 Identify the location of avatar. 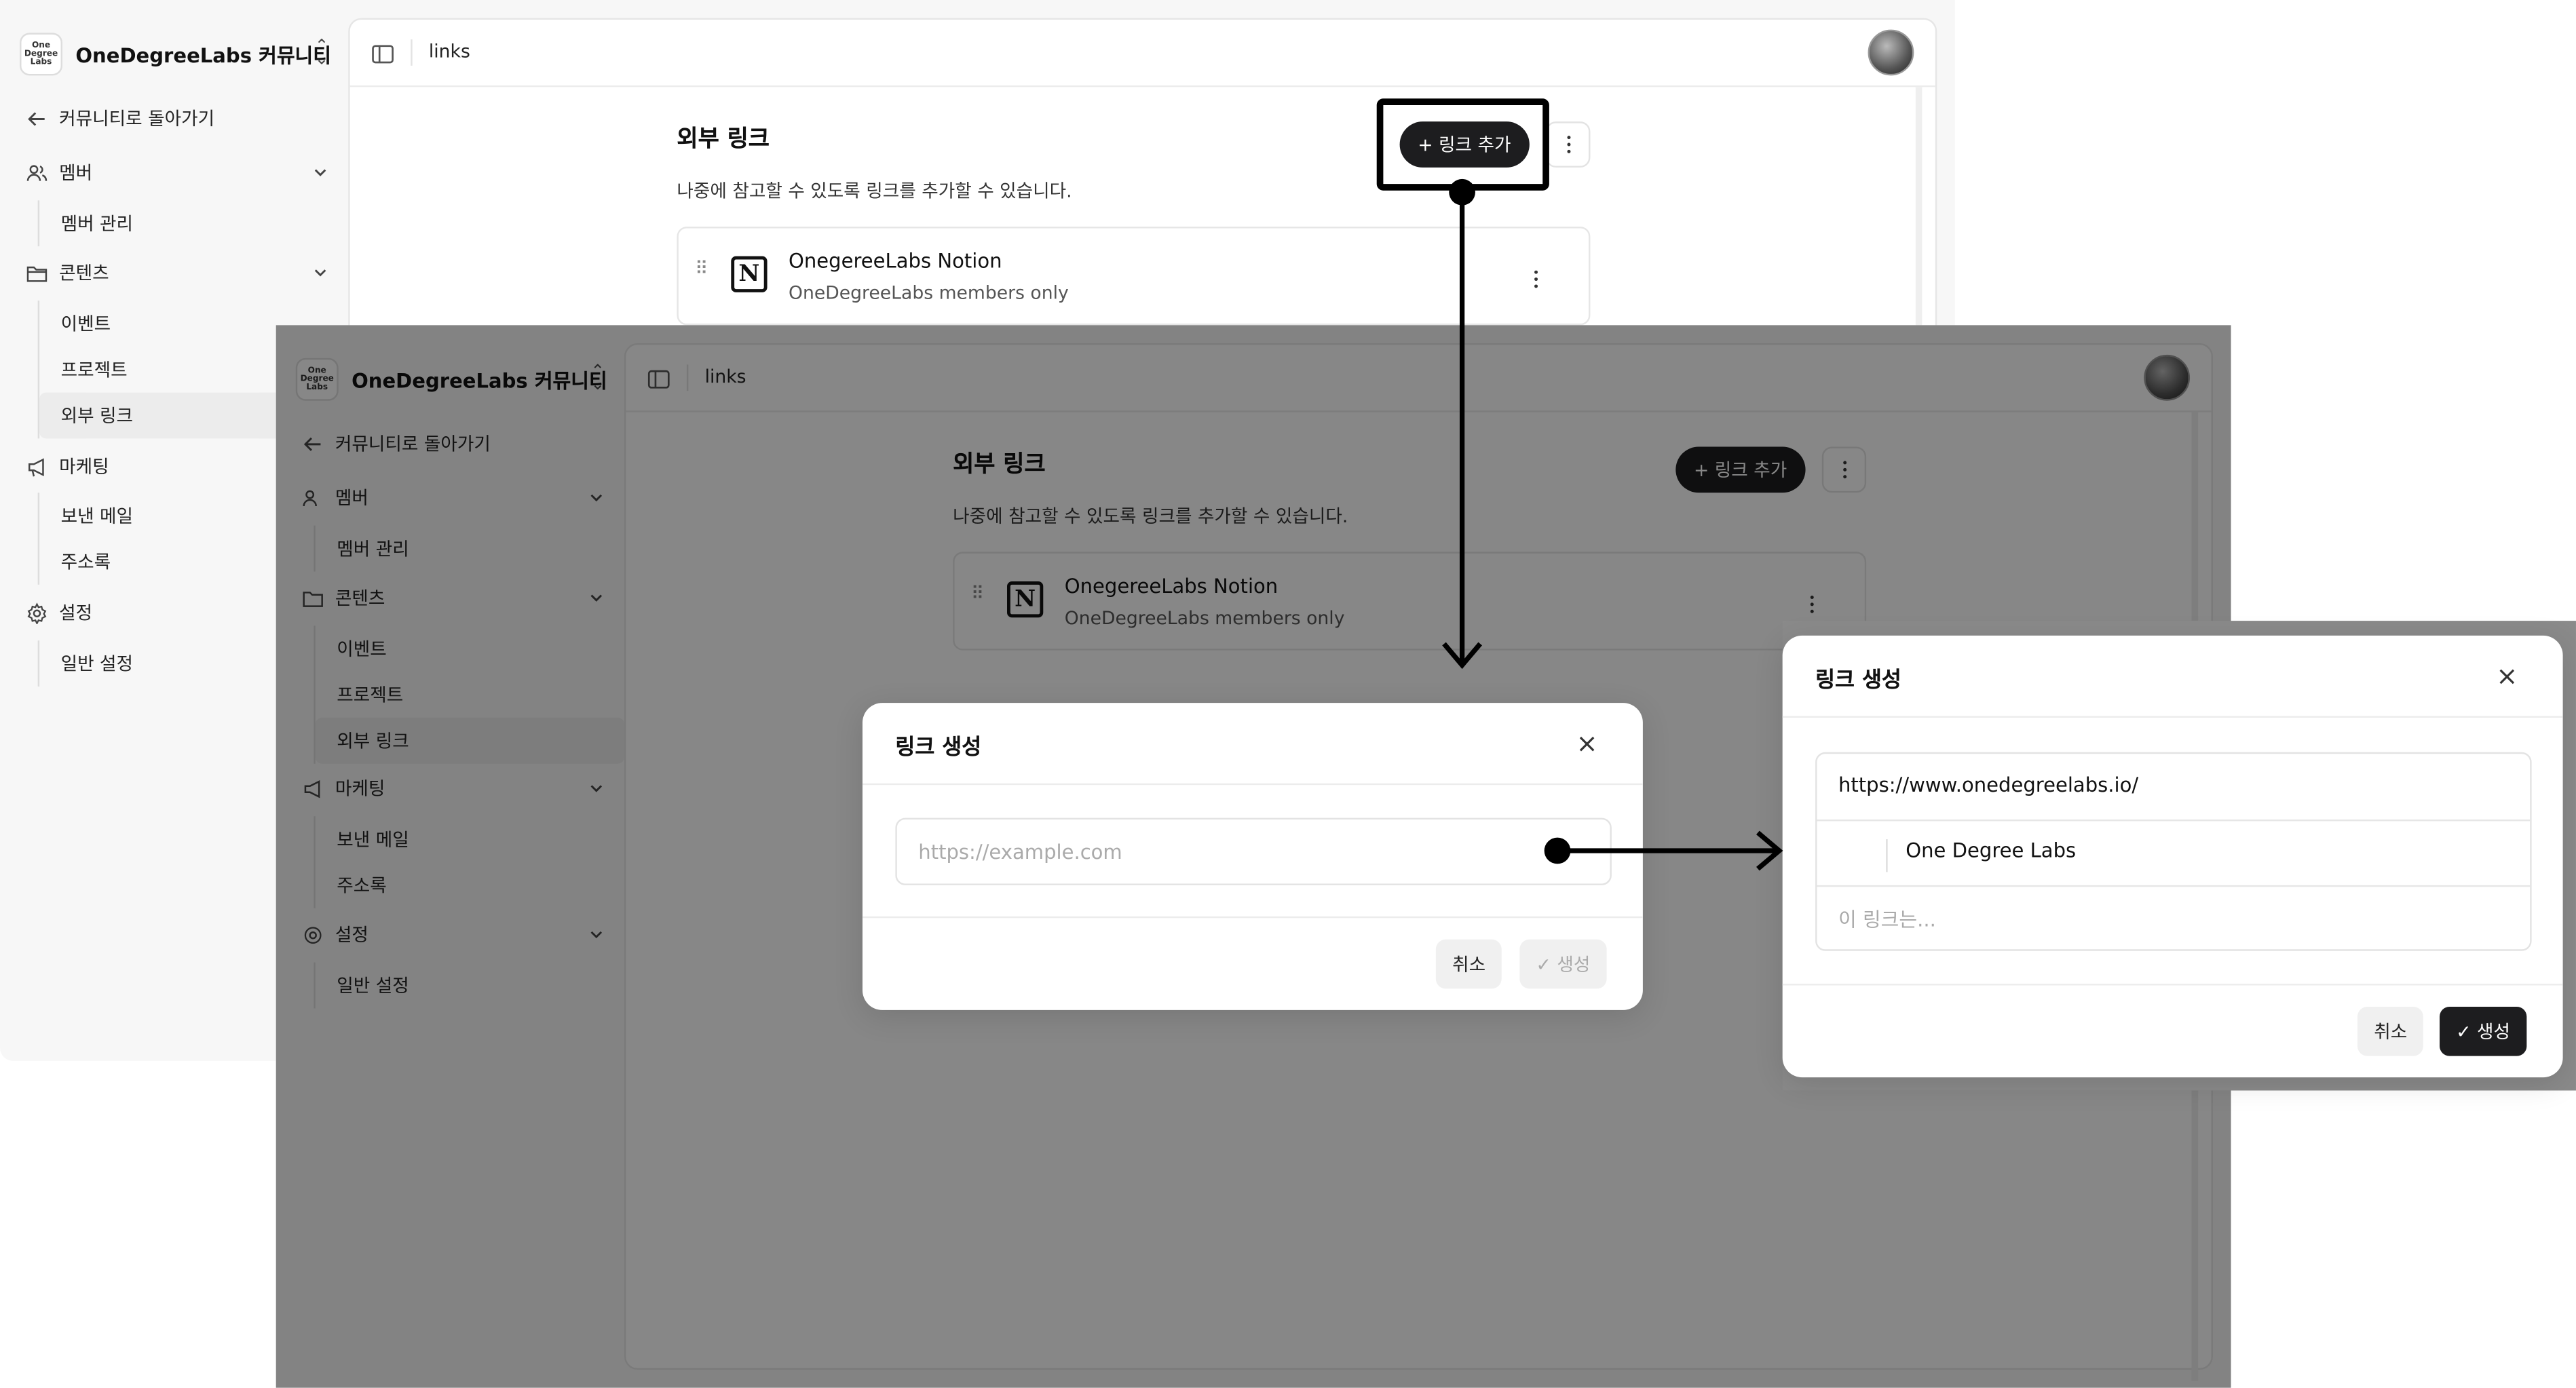
(1891, 52).